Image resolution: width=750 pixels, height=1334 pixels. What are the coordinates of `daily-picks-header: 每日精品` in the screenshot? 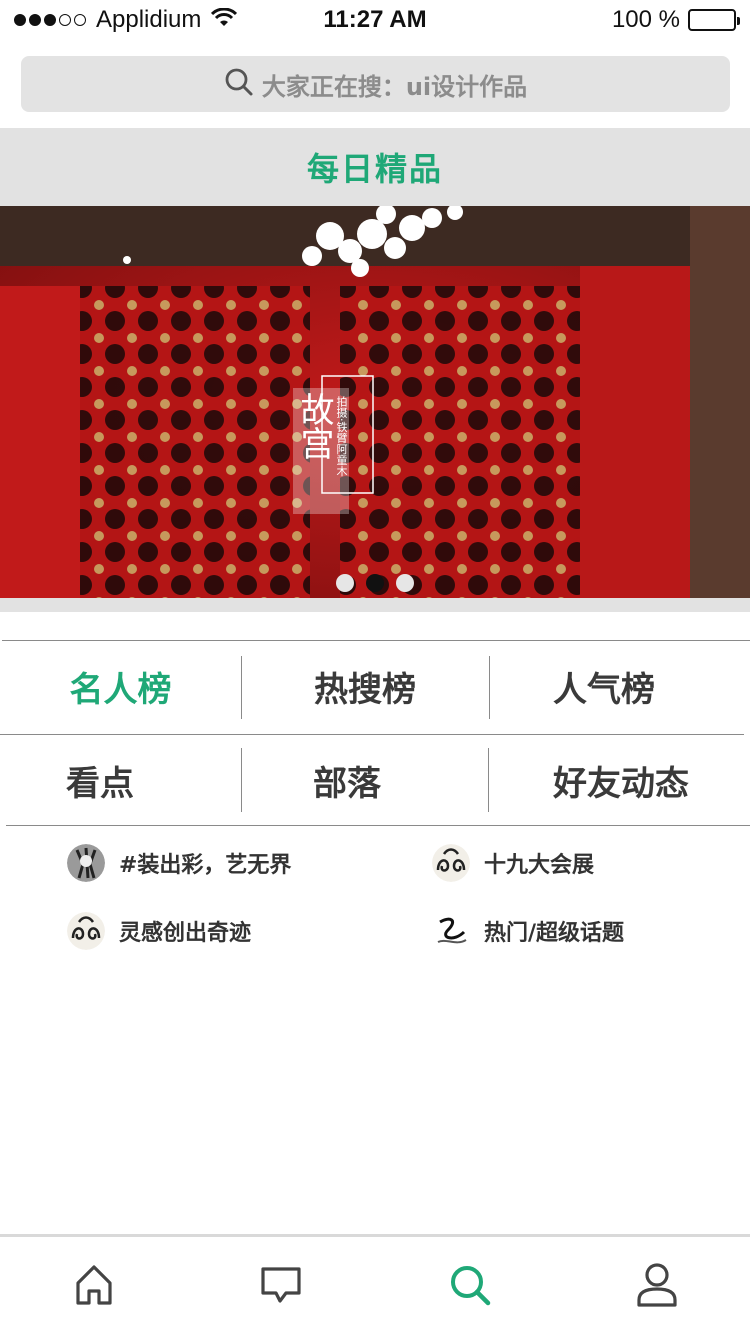 It's located at (375, 167).